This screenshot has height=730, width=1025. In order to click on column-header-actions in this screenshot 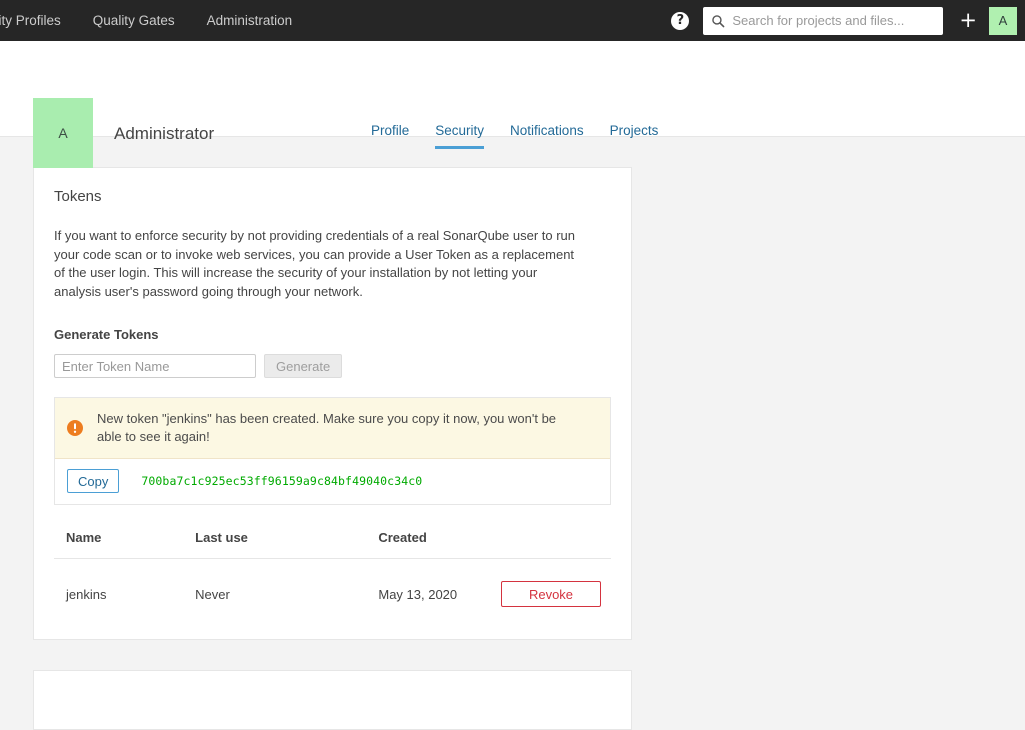, I will do `click(556, 544)`.